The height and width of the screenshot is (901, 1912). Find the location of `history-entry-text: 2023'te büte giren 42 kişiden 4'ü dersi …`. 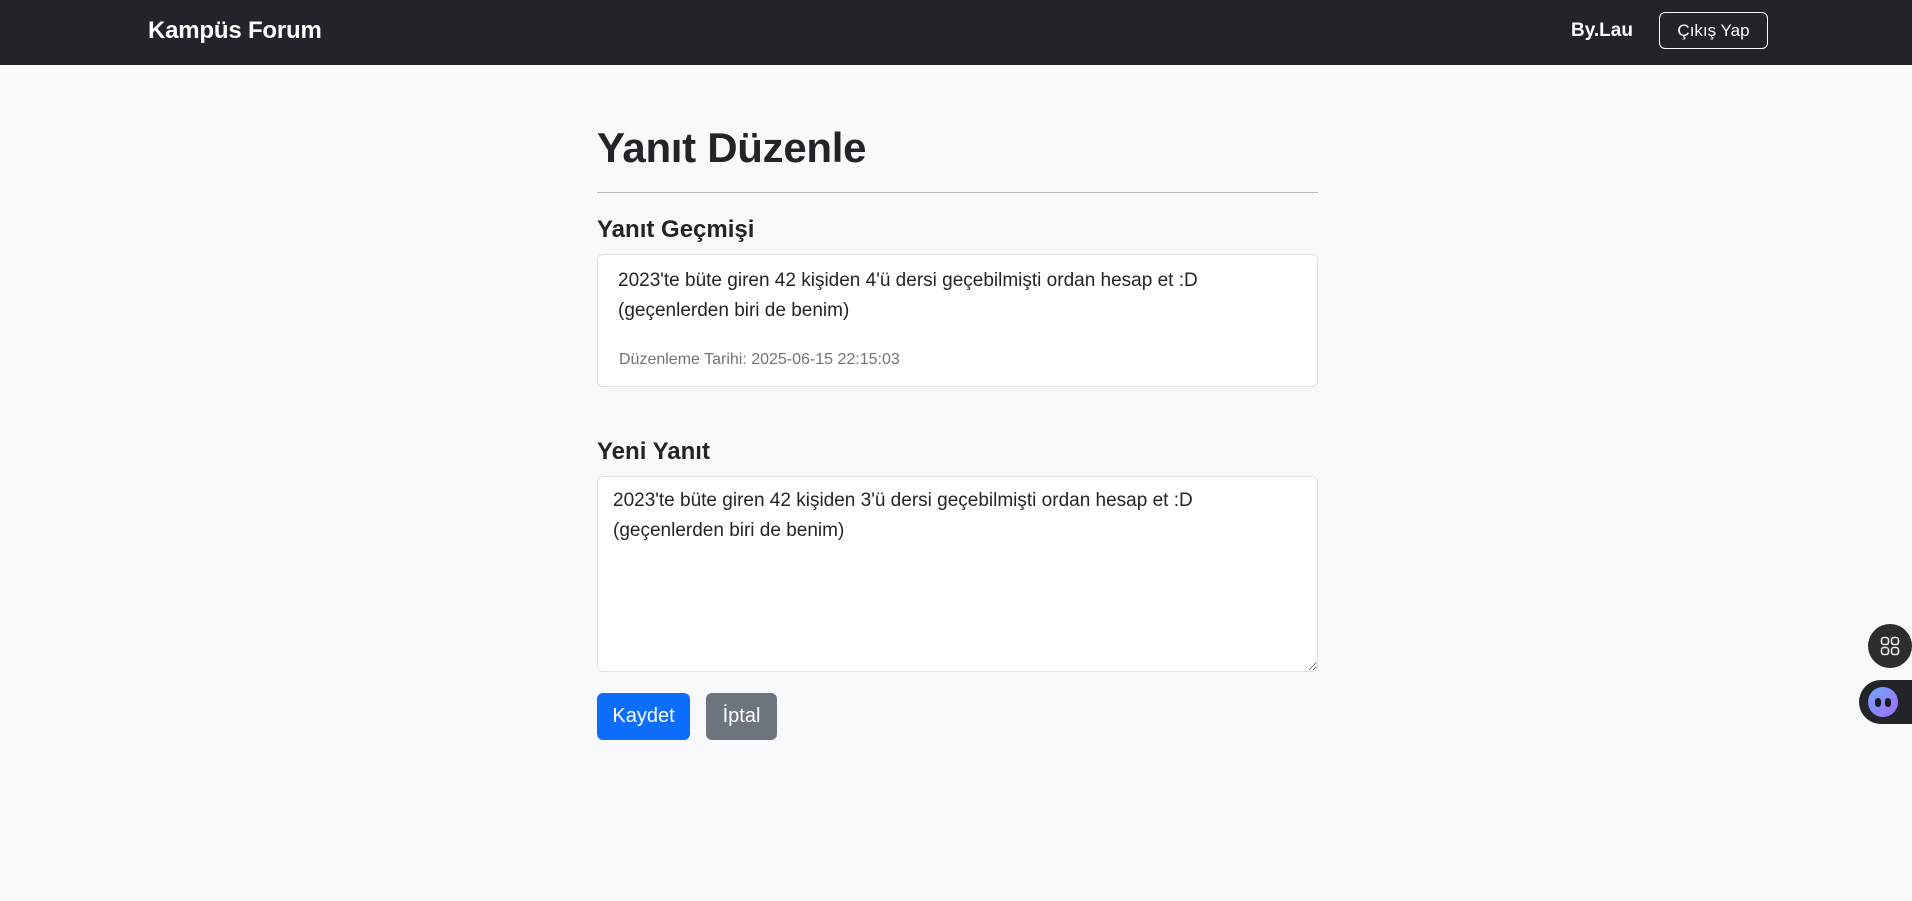

history-entry-text: 2023'te büte giren 42 kişiden 4'ü dersi … is located at coordinates (908, 295).